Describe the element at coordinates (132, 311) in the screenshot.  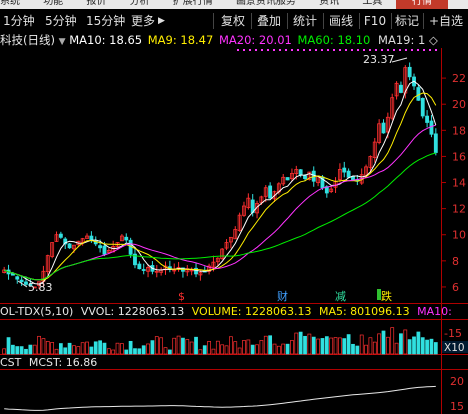
I see `vvol-label: VVOL: 1228063.13` at that location.